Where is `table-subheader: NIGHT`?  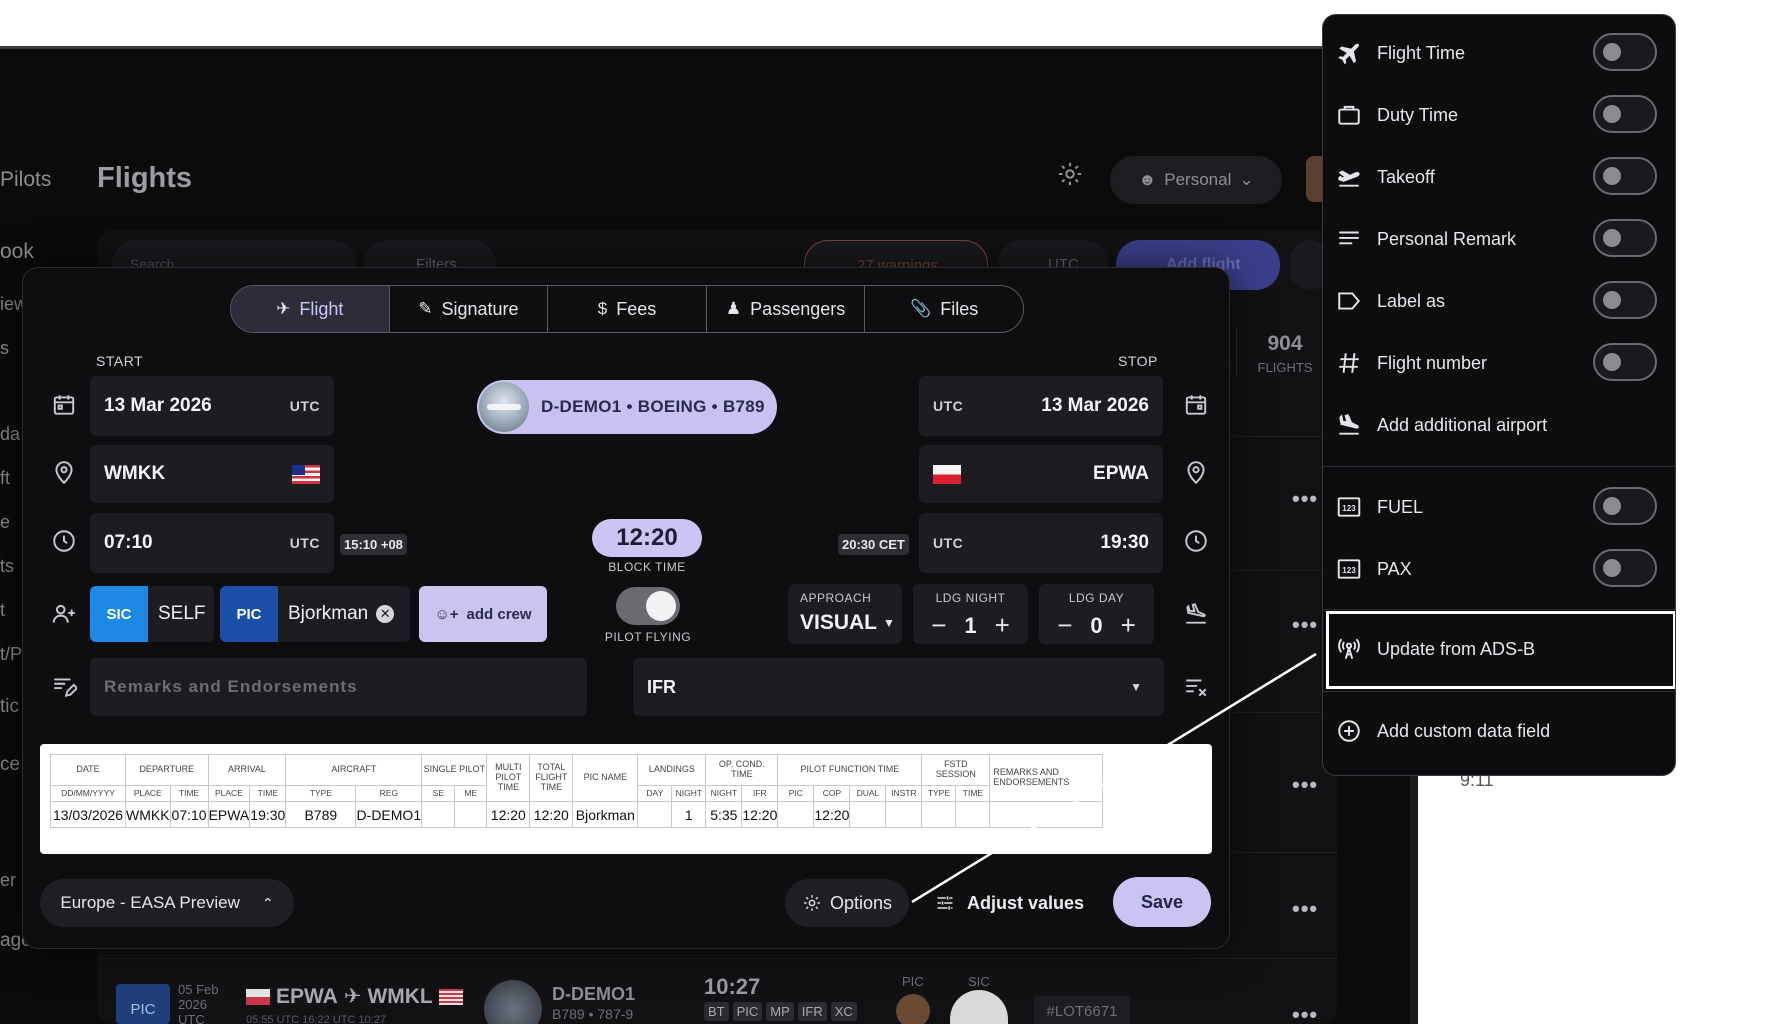
table-subheader: NIGHT is located at coordinates (724, 793).